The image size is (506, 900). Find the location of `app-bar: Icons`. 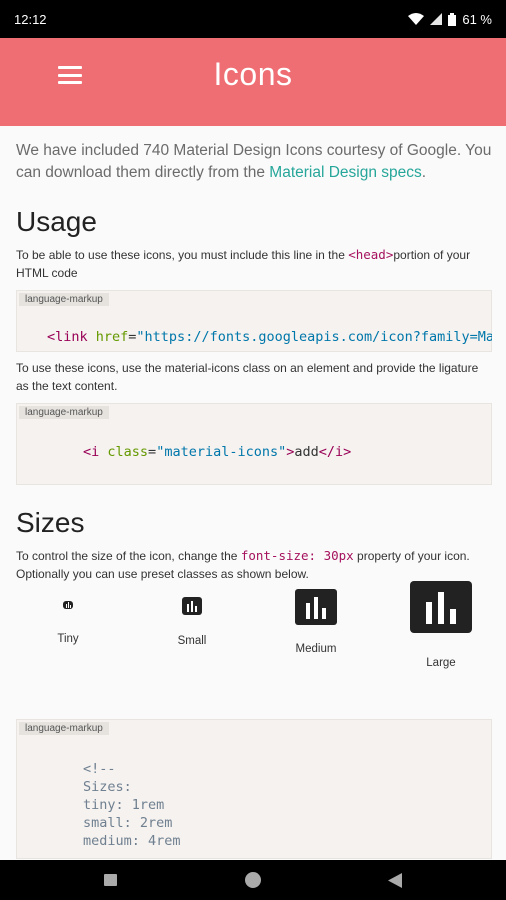

app-bar: Icons is located at coordinates (253, 82).